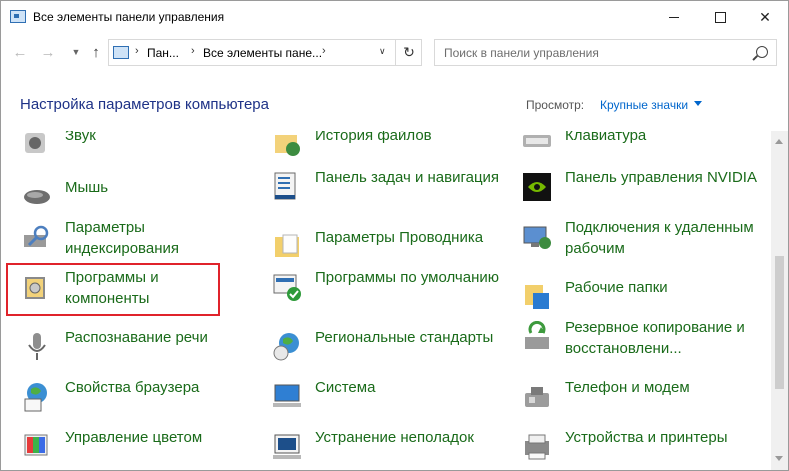  Describe the element at coordinates (659, 238) in the screenshot. I see `item-label: Подключения к удаленным рабочим` at that location.